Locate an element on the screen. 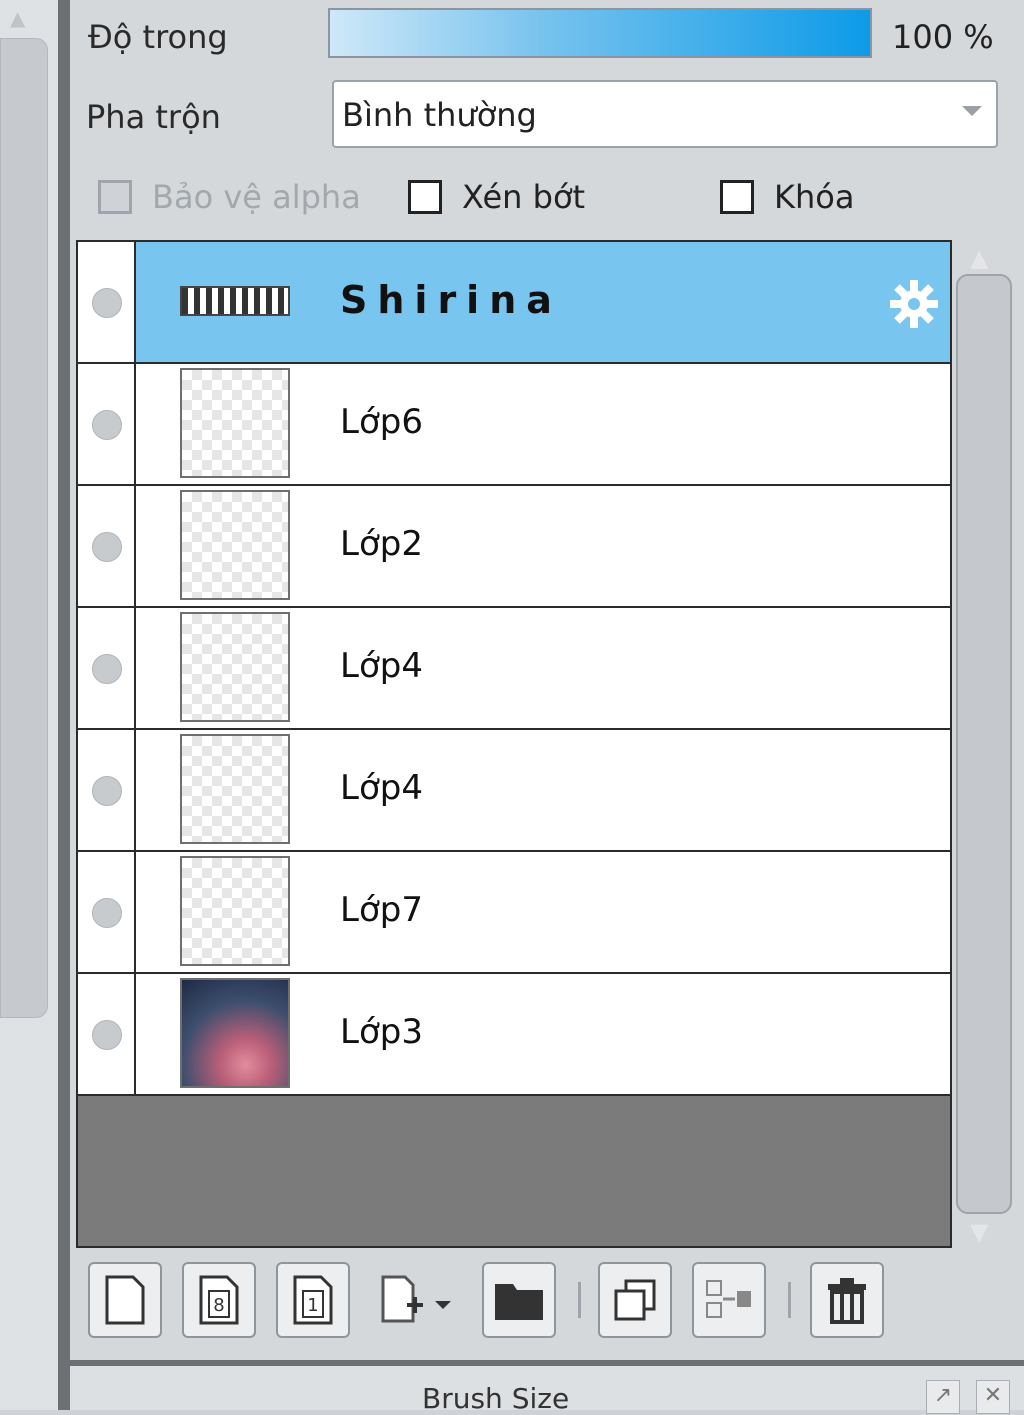 This screenshot has height=1415, width=1024. layer-name: Lớp6 is located at coordinates (381, 422).